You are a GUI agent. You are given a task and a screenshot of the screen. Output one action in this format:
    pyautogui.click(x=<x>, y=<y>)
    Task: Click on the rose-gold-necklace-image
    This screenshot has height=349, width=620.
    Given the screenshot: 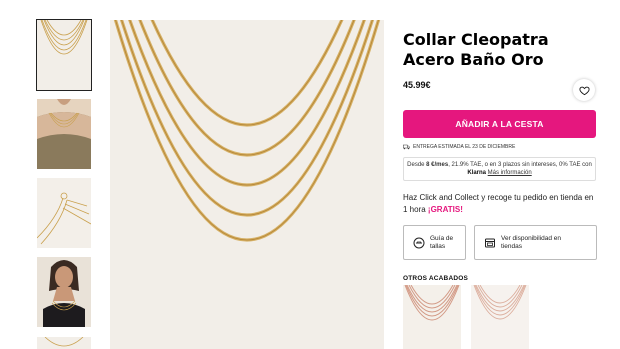 What is the action you would take?
    pyautogui.click(x=432, y=317)
    